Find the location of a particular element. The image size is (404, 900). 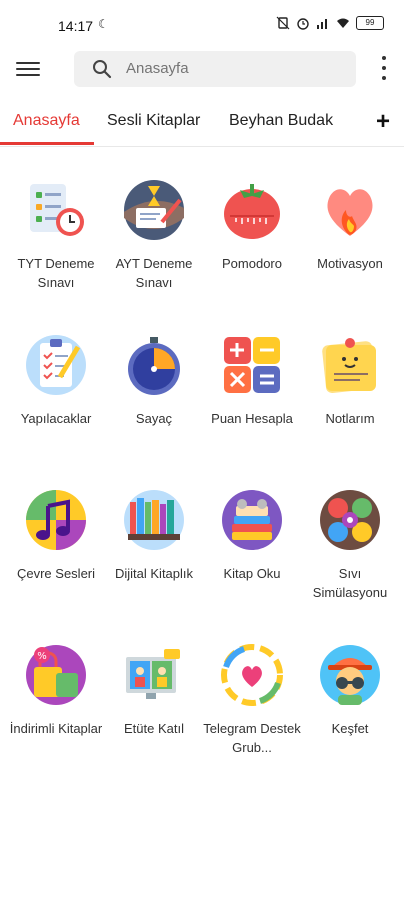

tab-bar: Anasayfa Sesli Kitaplar Beyhan Budak + is located at coordinates (202, 123).